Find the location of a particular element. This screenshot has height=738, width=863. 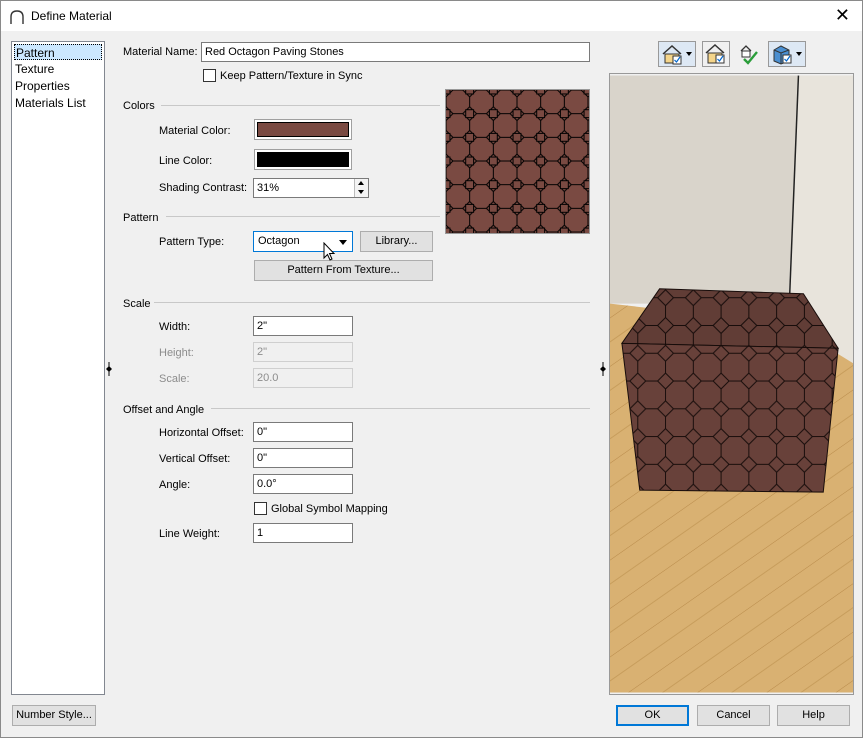

material-color-button is located at coordinates (303, 129).